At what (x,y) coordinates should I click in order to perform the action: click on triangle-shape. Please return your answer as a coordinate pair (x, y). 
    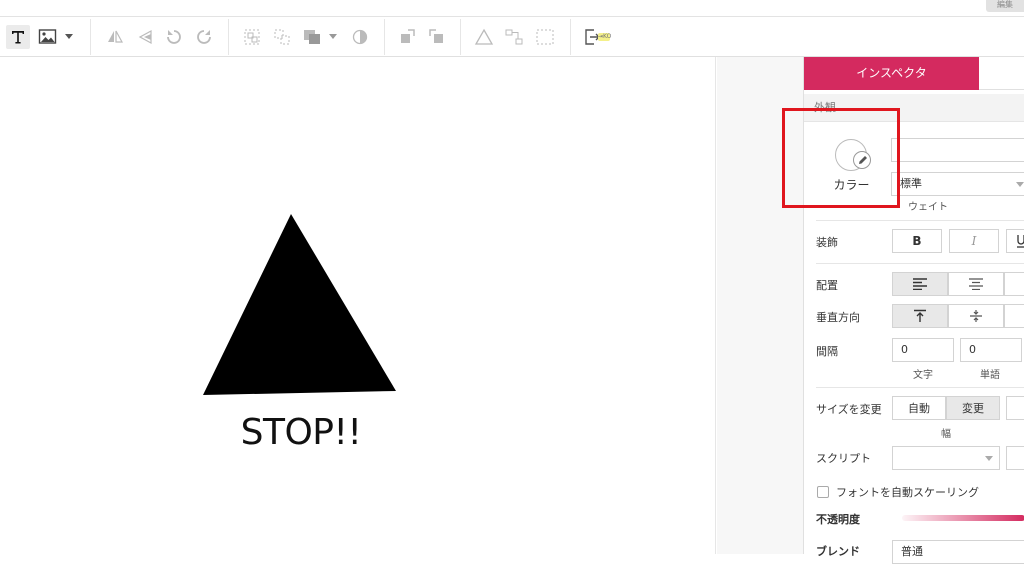
    Looking at the image, I should click on (299, 304).